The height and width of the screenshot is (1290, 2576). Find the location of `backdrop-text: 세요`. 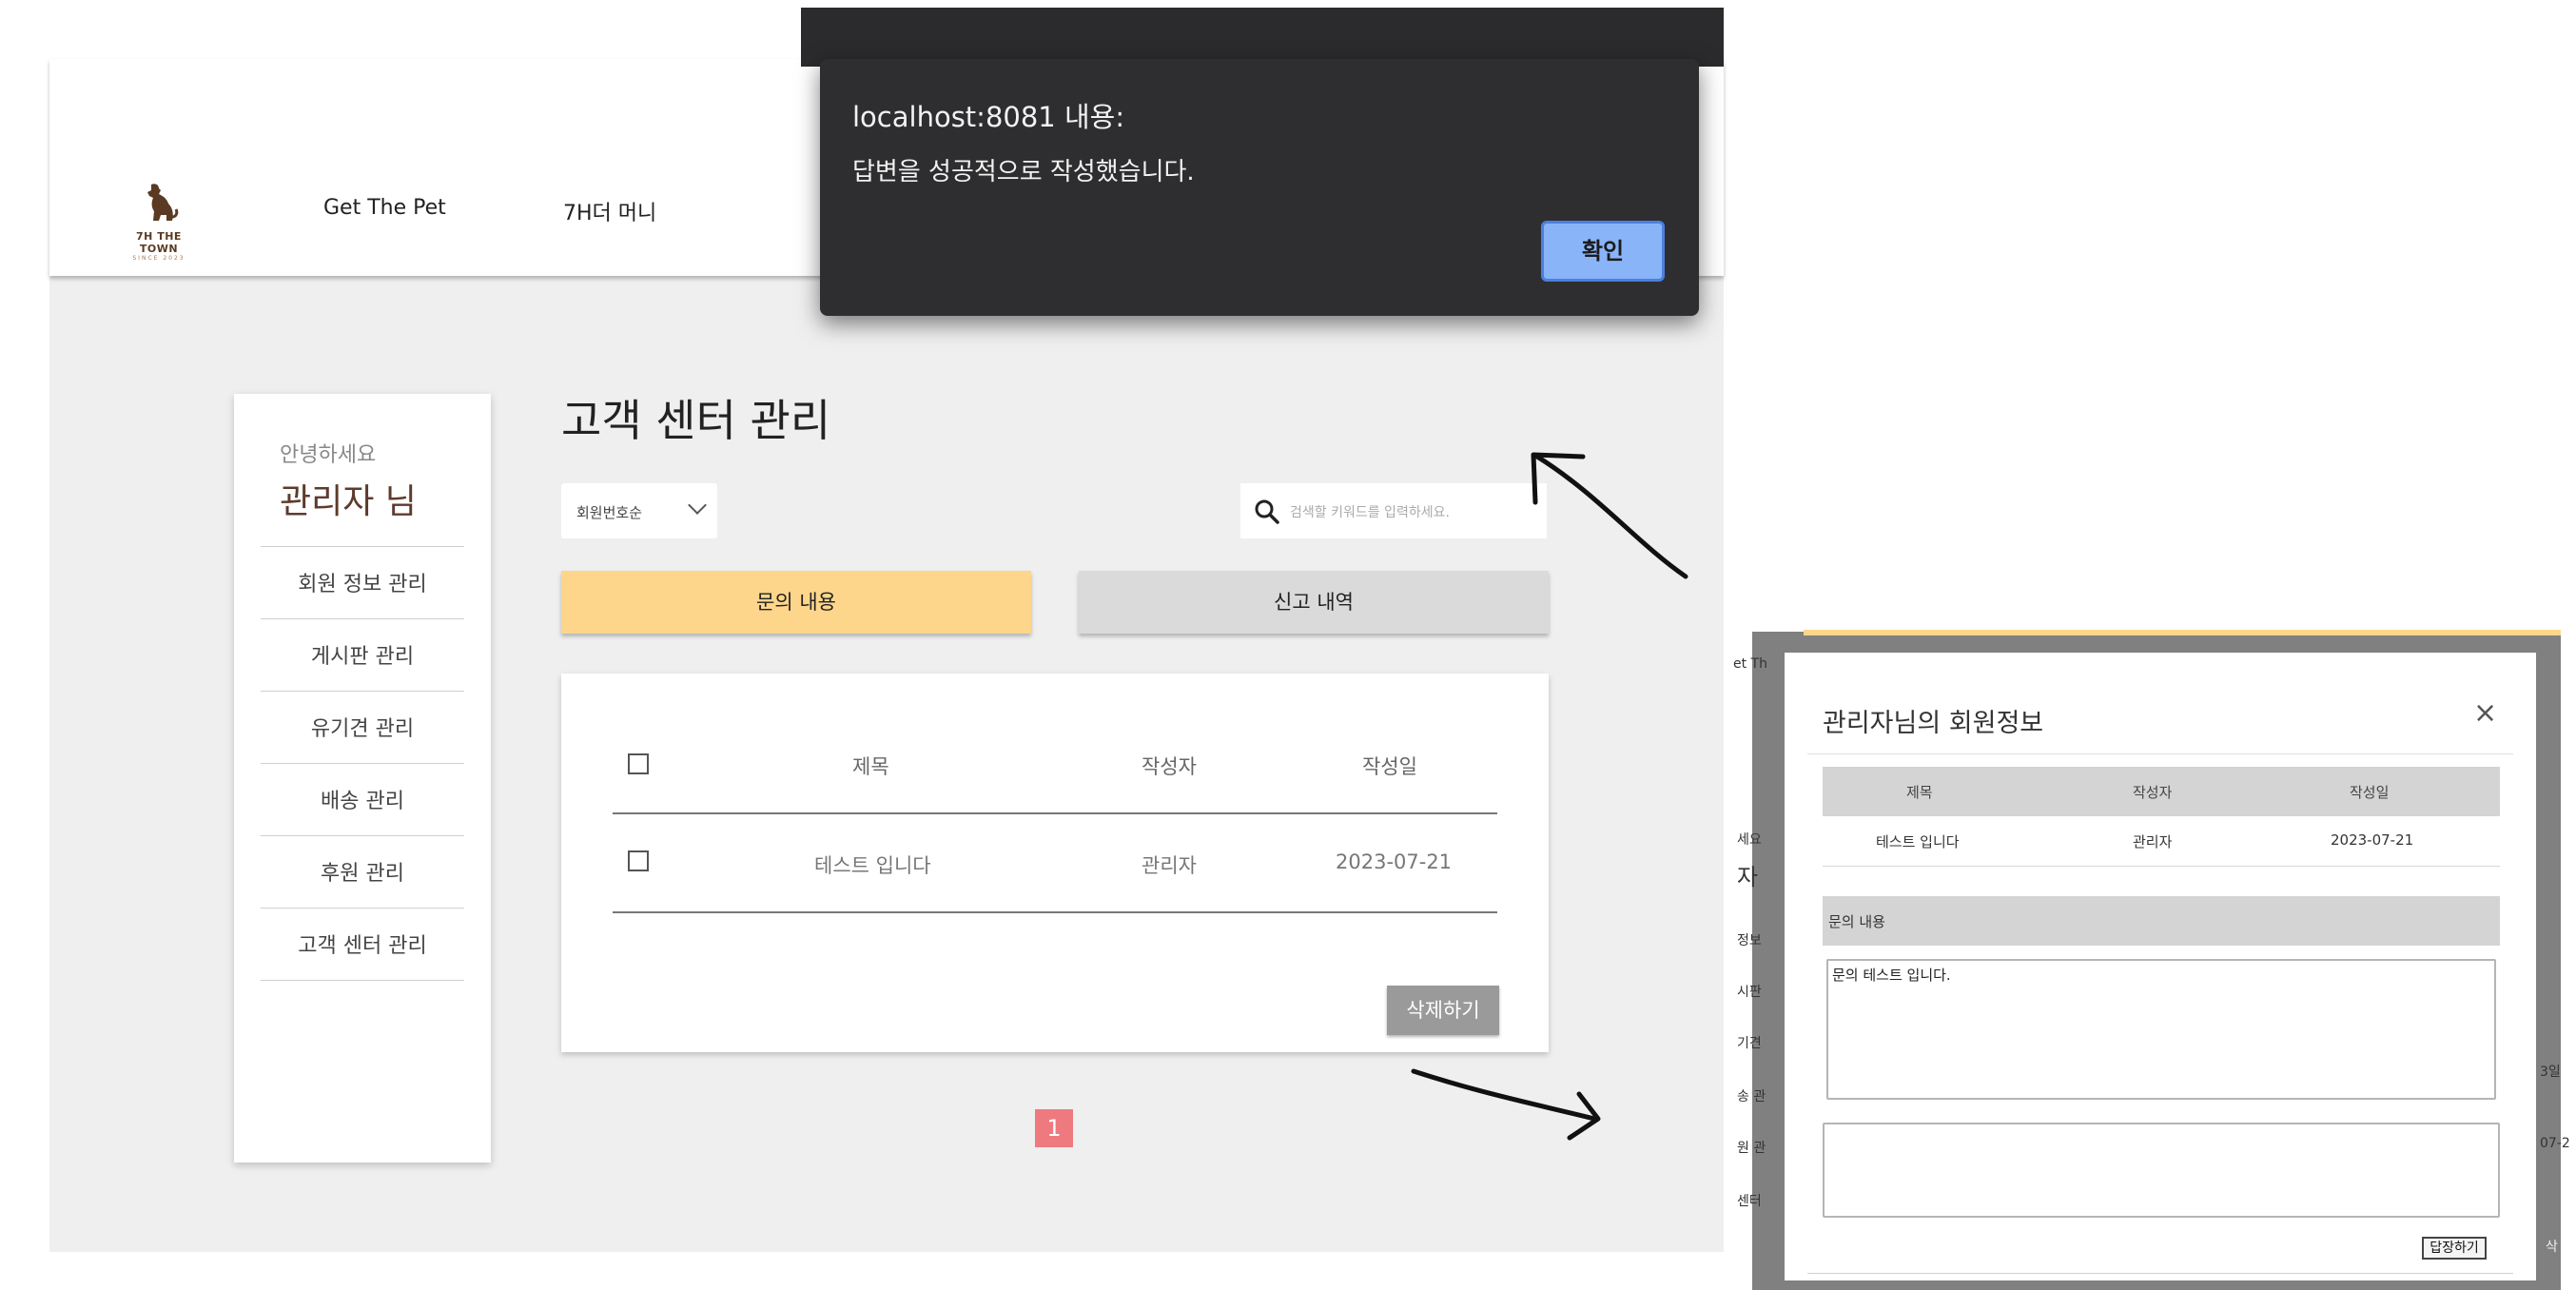

backdrop-text: 세요 is located at coordinates (1749, 840).